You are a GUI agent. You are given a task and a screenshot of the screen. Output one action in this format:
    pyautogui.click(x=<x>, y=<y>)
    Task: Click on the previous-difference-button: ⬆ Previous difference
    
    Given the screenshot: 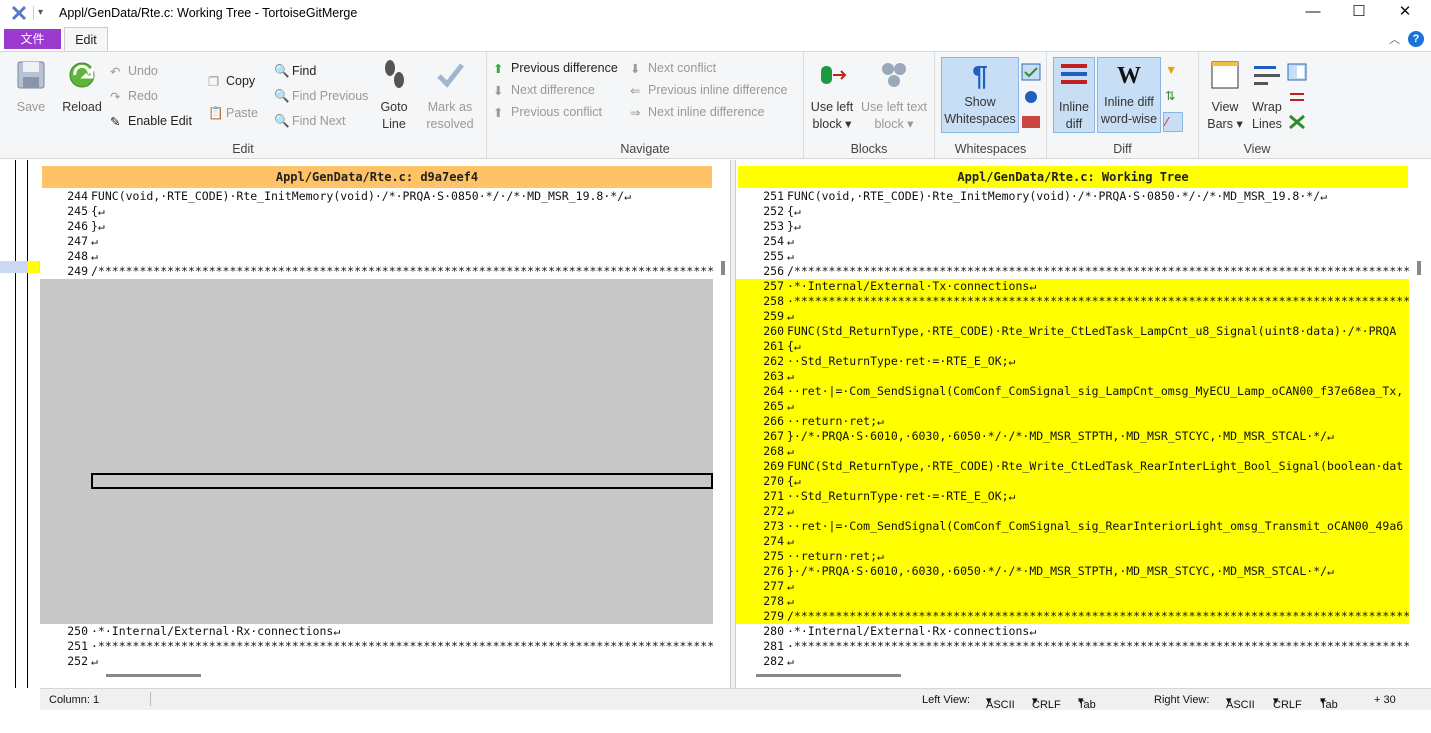 What is the action you would take?
    pyautogui.click(x=555, y=68)
    